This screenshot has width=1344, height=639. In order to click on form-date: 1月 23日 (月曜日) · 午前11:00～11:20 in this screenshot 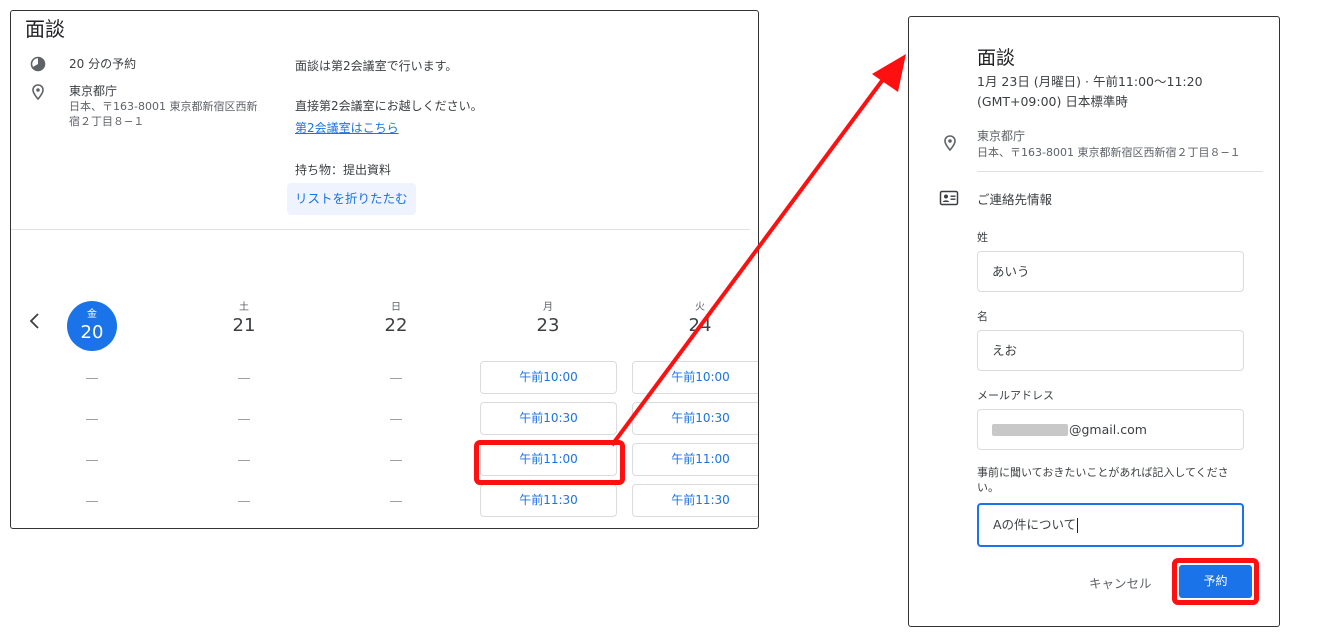, I will do `click(1090, 81)`.